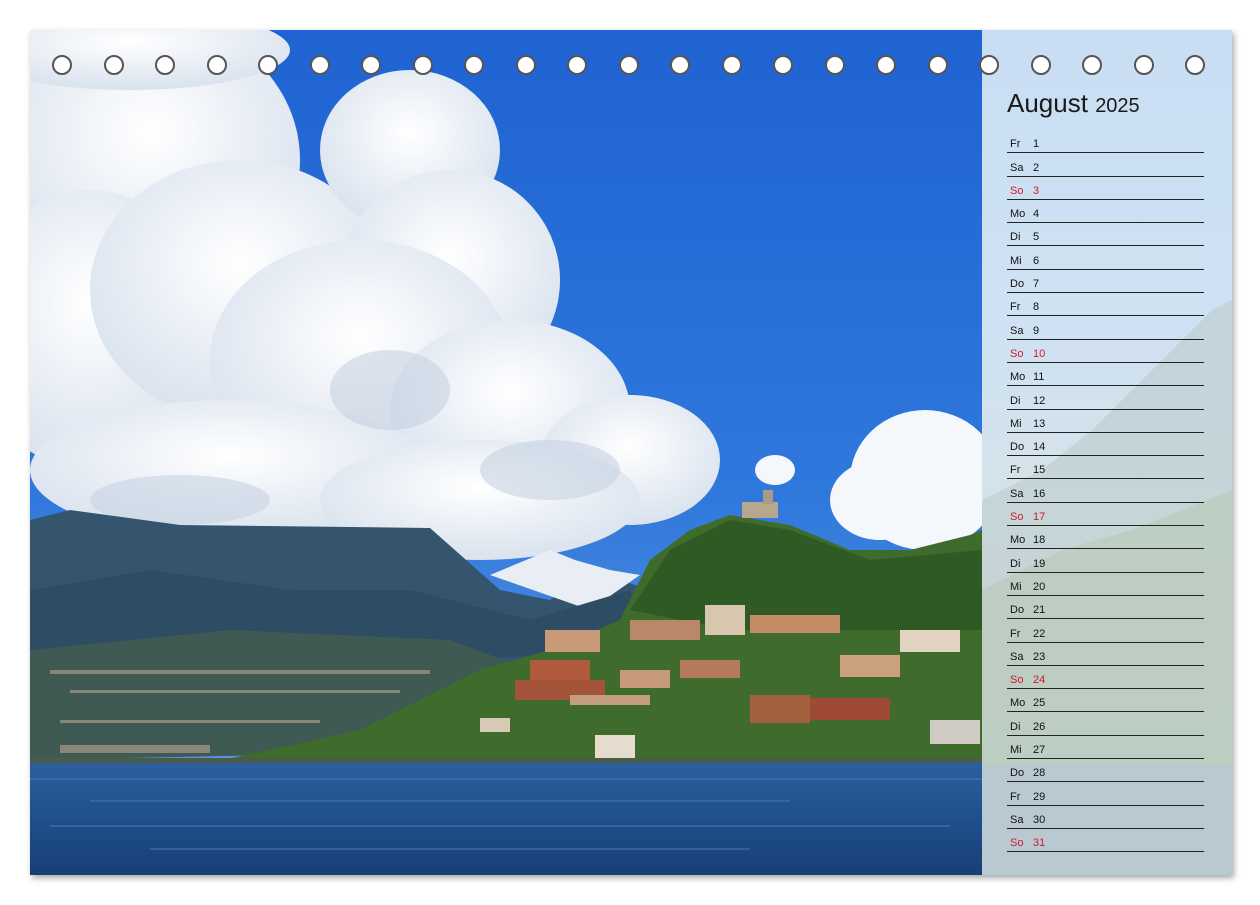 The width and height of the screenshot is (1260, 905). What do you see at coordinates (1105, 305) in the screenshot?
I see `day-row: Fr 8` at bounding box center [1105, 305].